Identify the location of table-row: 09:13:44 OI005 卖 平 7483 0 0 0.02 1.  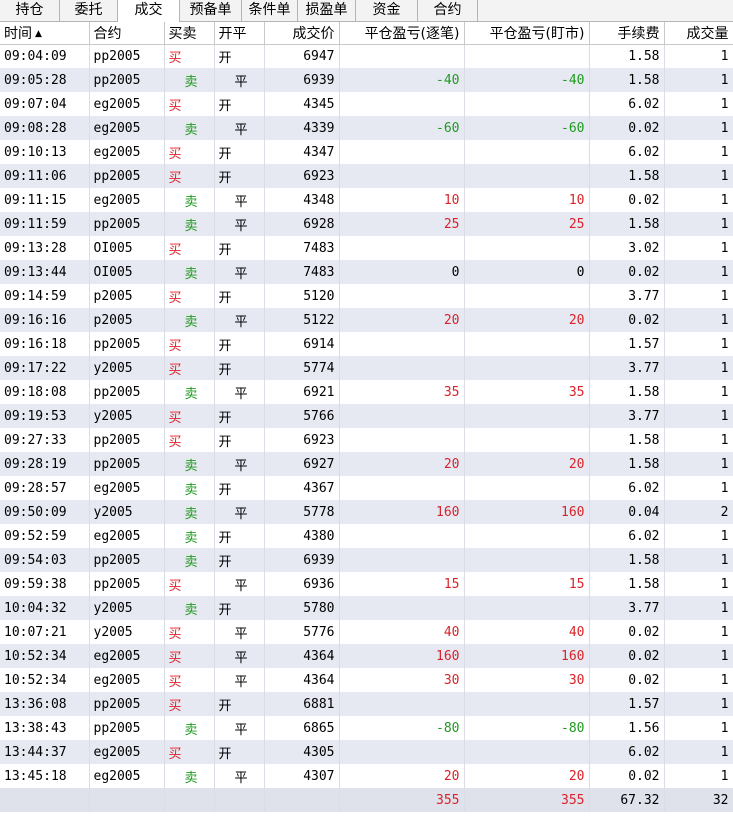
(366, 272).